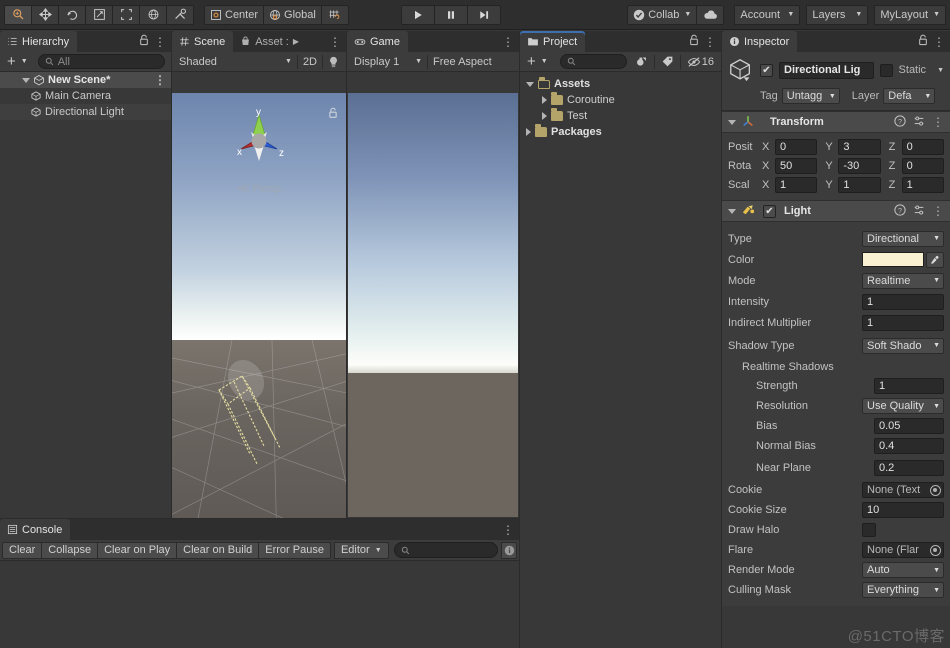 This screenshot has height=648, width=950. What do you see at coordinates (509, 550) in the screenshot?
I see `console-log-filter-toggle` at bounding box center [509, 550].